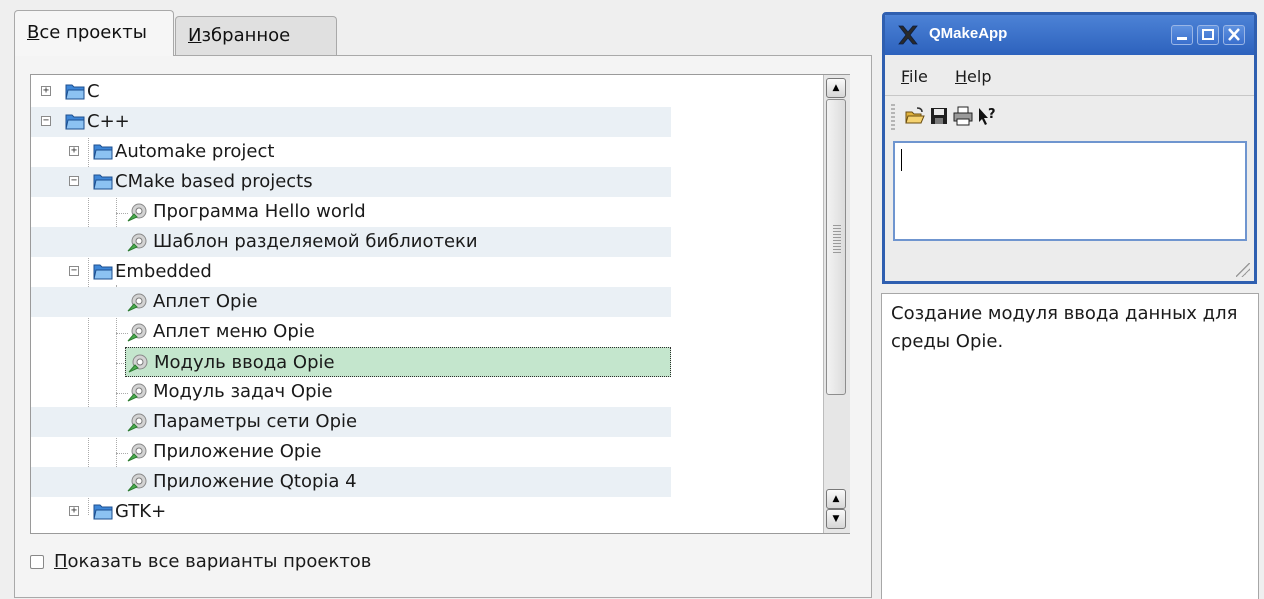 The height and width of the screenshot is (599, 1264). I want to click on window-title: QMakeApp, so click(968, 33).